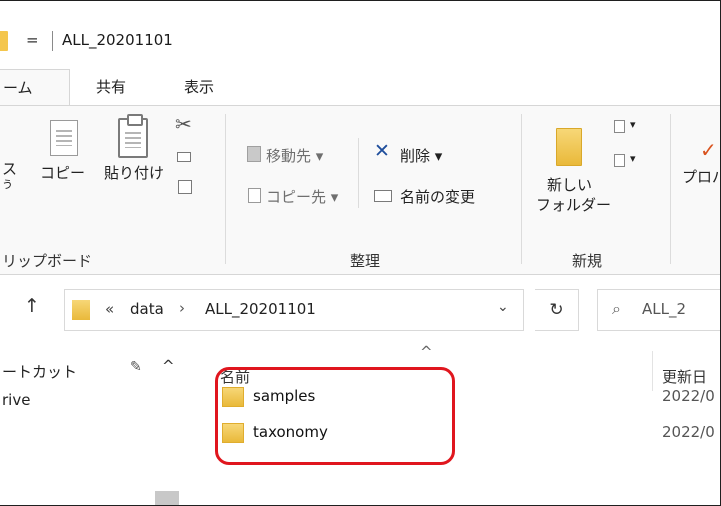 Image resolution: width=721 pixels, height=506 pixels. What do you see at coordinates (664, 309) in the screenshot?
I see `search-placeholder: ALL_2` at bounding box center [664, 309].